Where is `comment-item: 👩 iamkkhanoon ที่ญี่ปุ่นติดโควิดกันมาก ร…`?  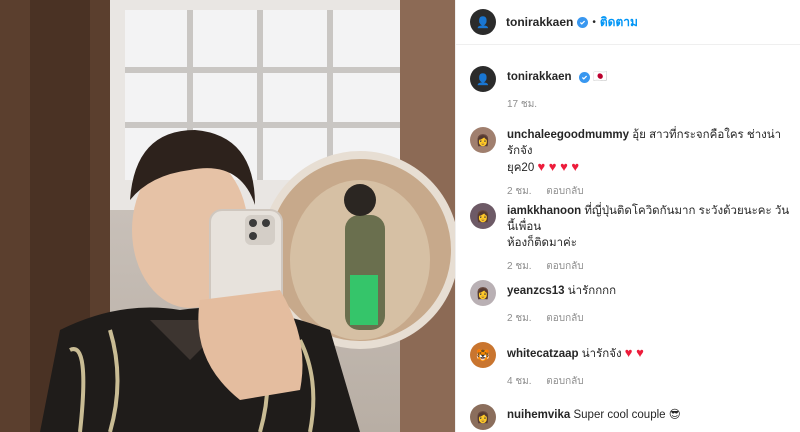
comment-item: 👩 iamkkhanoon ที่ญี่ปุ่นติดโควิดกันมาก ร… is located at coordinates (631, 239).